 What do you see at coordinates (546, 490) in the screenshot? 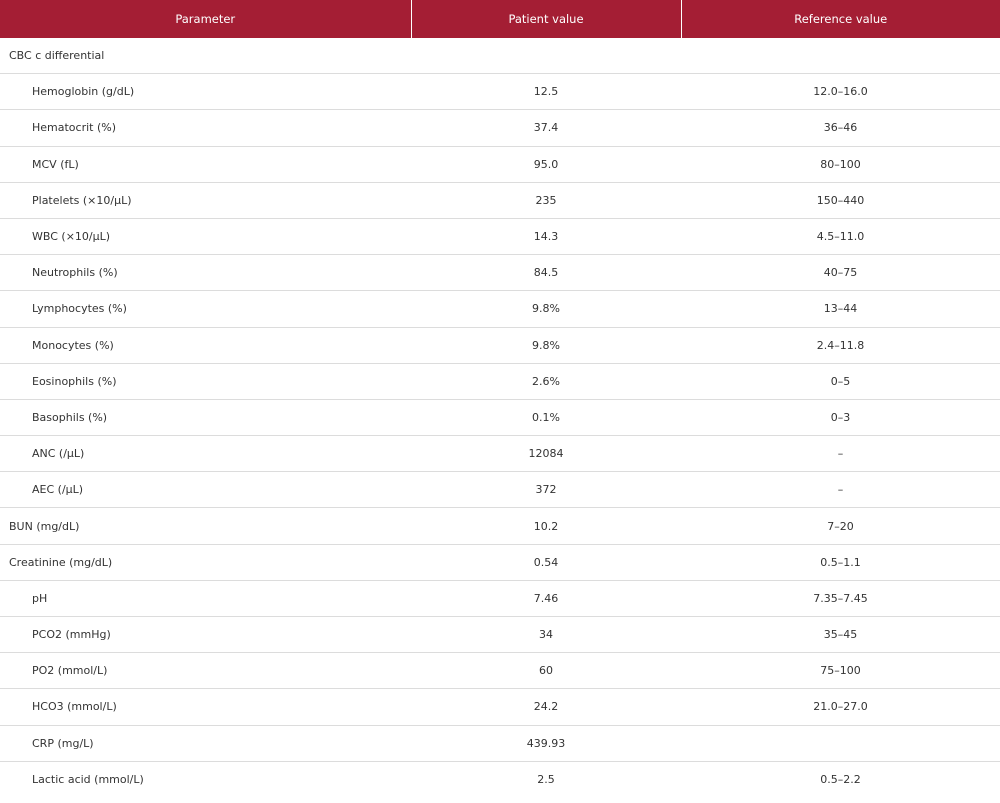
I see `patient-value-cell: 372` at bounding box center [546, 490].